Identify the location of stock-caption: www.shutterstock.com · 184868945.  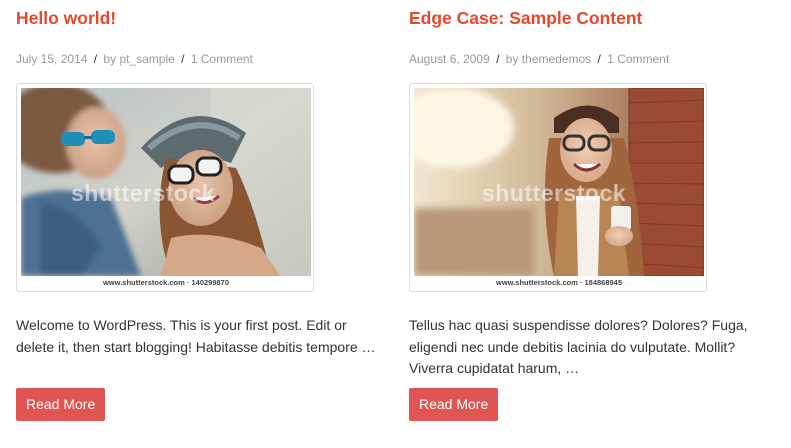
(559, 282).